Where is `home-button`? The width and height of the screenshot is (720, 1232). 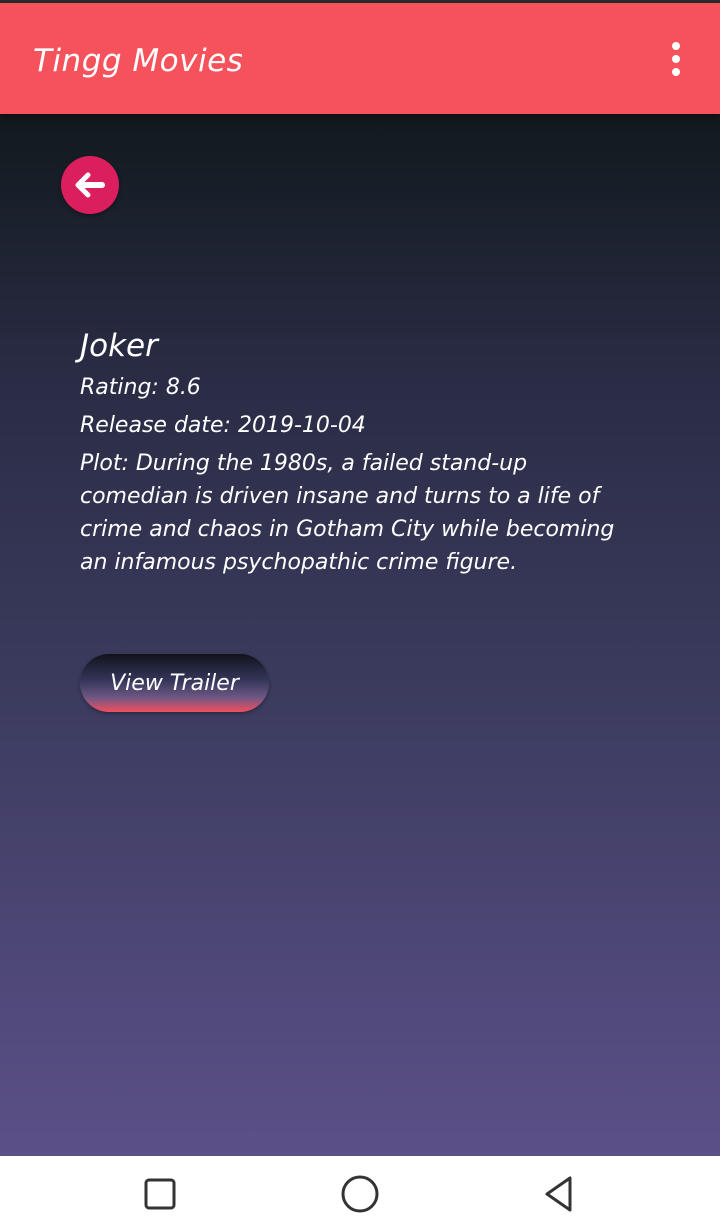
home-button is located at coordinates (360, 1194).